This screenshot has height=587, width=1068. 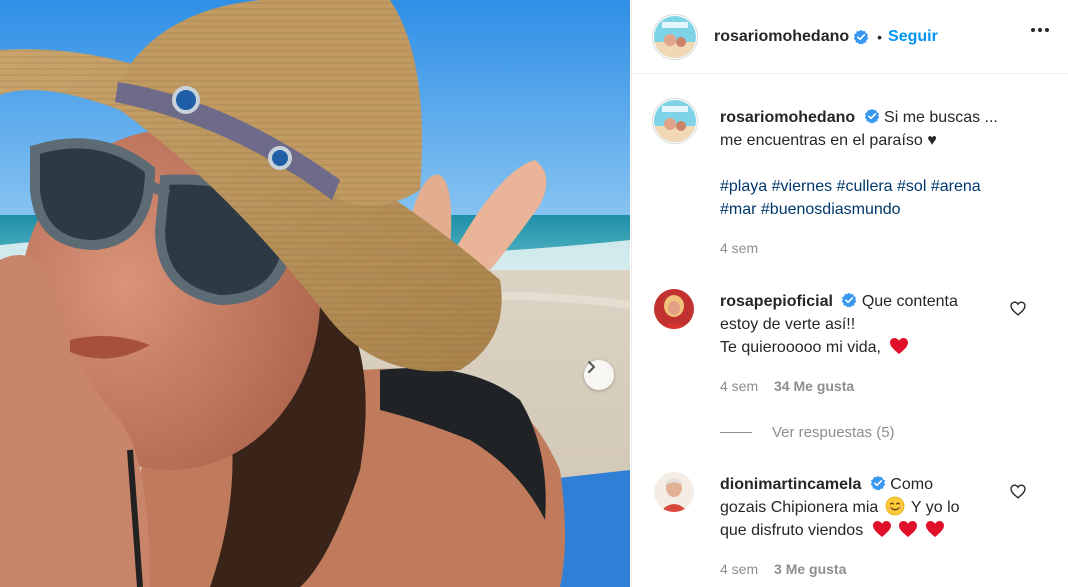 What do you see at coordinates (911, 186) in the screenshot?
I see `hashtag-link: #sol` at bounding box center [911, 186].